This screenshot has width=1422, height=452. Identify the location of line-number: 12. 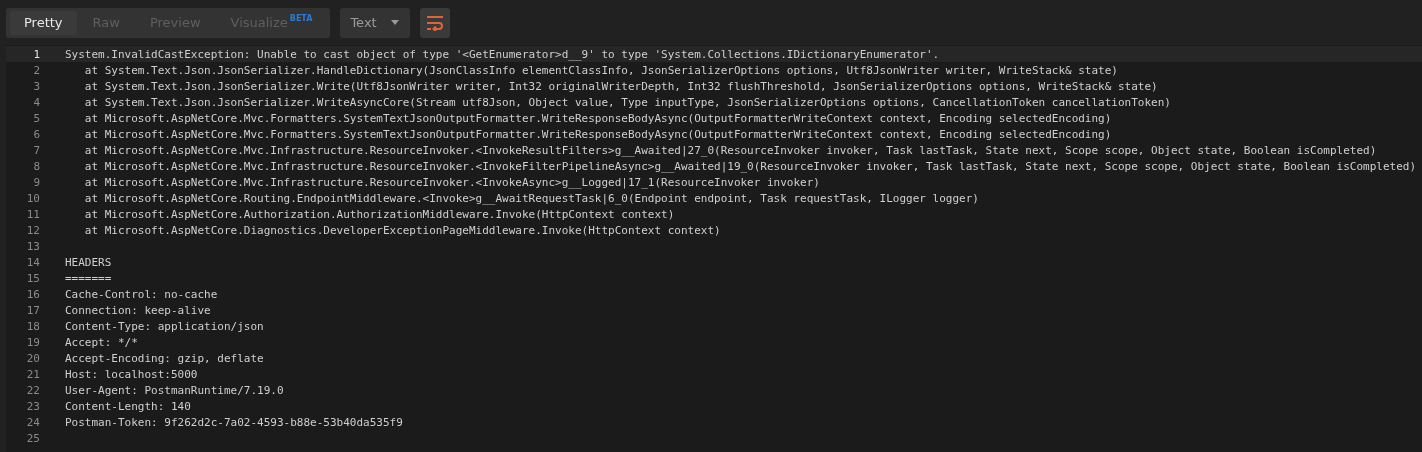
(32, 230).